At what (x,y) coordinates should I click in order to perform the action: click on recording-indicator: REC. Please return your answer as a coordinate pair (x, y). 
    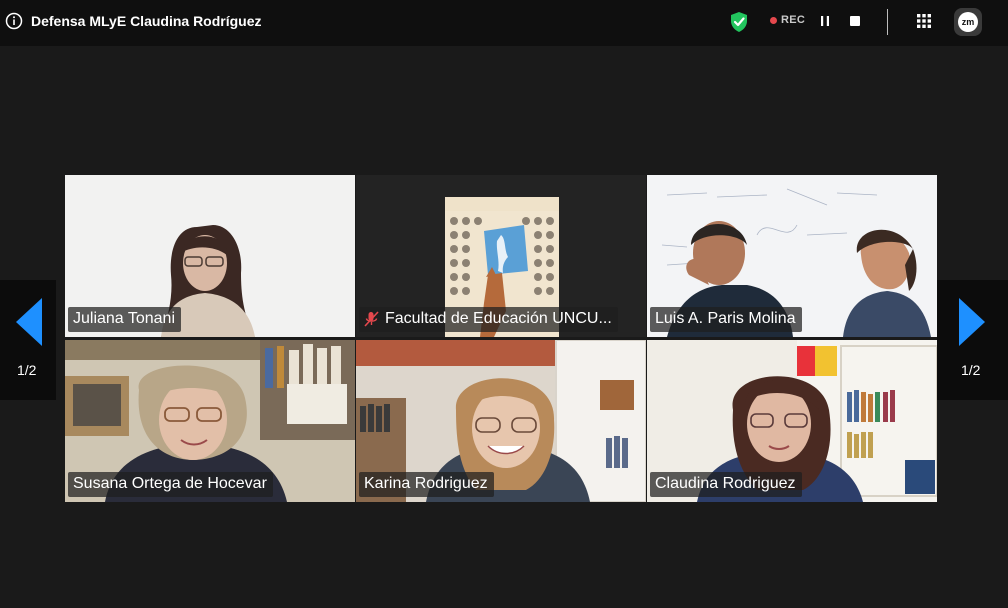
    Looking at the image, I should click on (787, 20).